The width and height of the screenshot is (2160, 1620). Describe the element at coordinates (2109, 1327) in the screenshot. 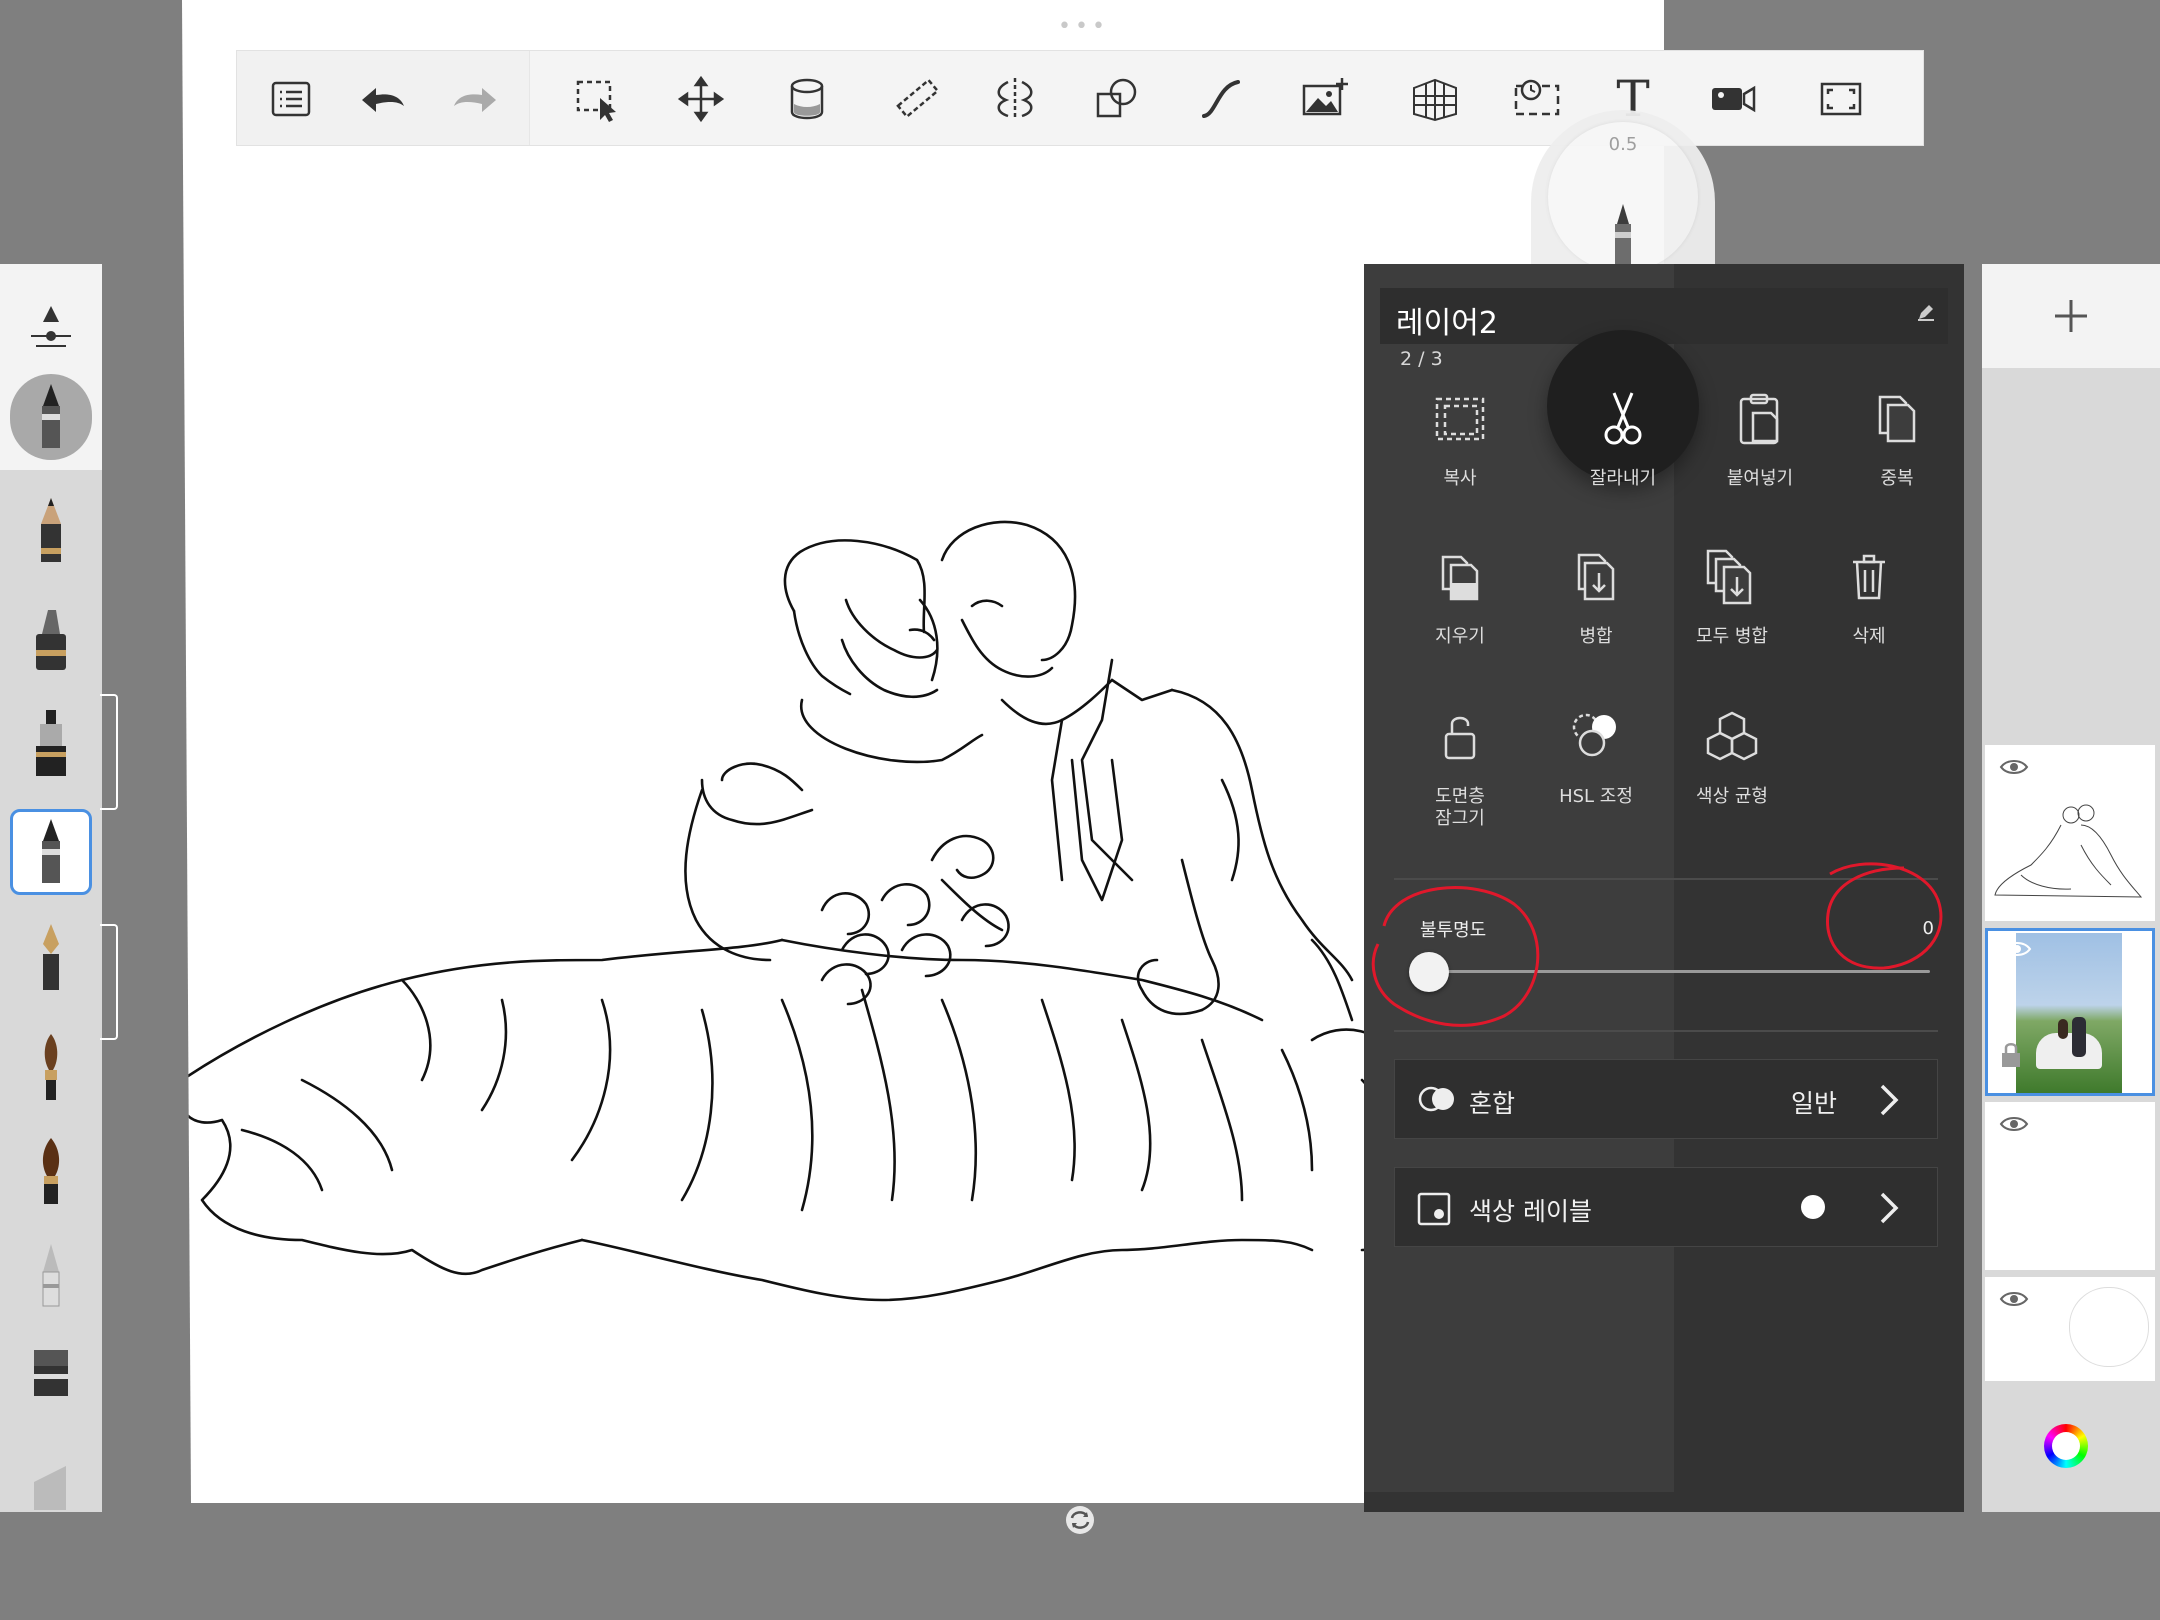

I see `background-color-swatch` at that location.